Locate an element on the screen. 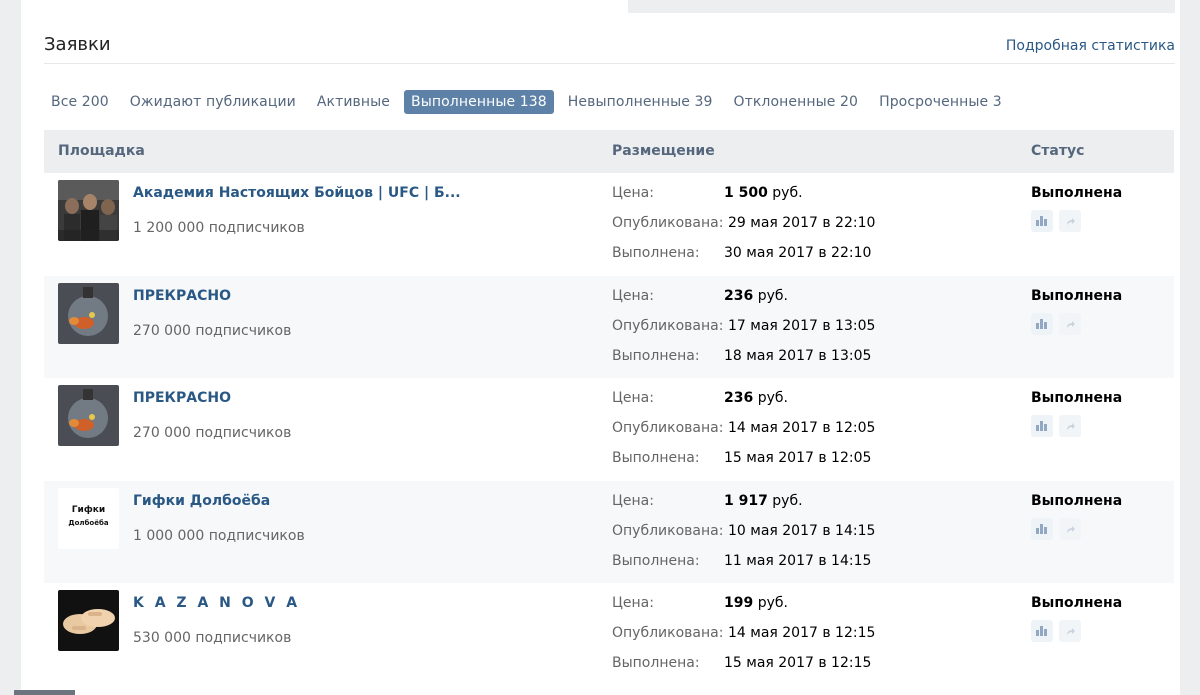 This screenshot has width=1200, height=695. avatar-logo-text-2: Долбоёба is located at coordinates (88, 522).